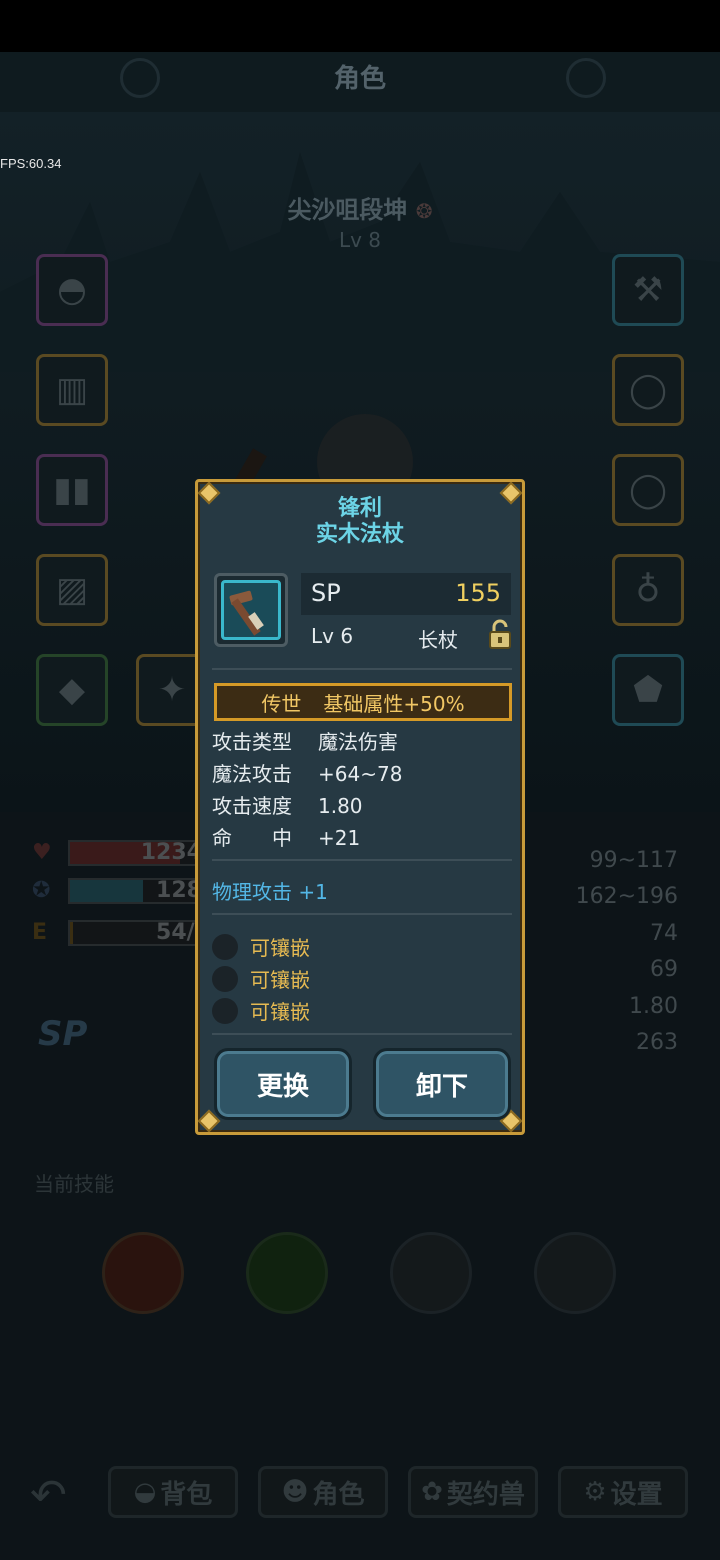 The image size is (720, 1560). I want to click on rarity-bonus: 基础属性+50%, so click(394, 703).